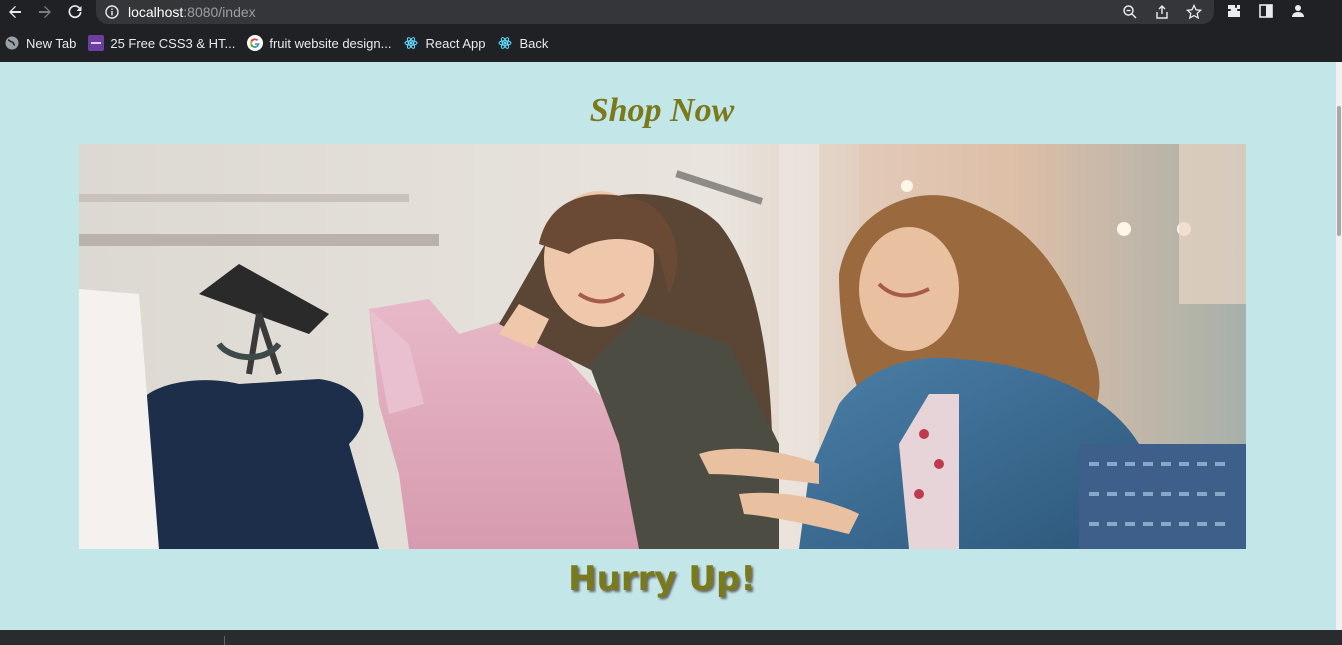 The image size is (1342, 645). I want to click on scroll-thumb, so click(1339, 171).